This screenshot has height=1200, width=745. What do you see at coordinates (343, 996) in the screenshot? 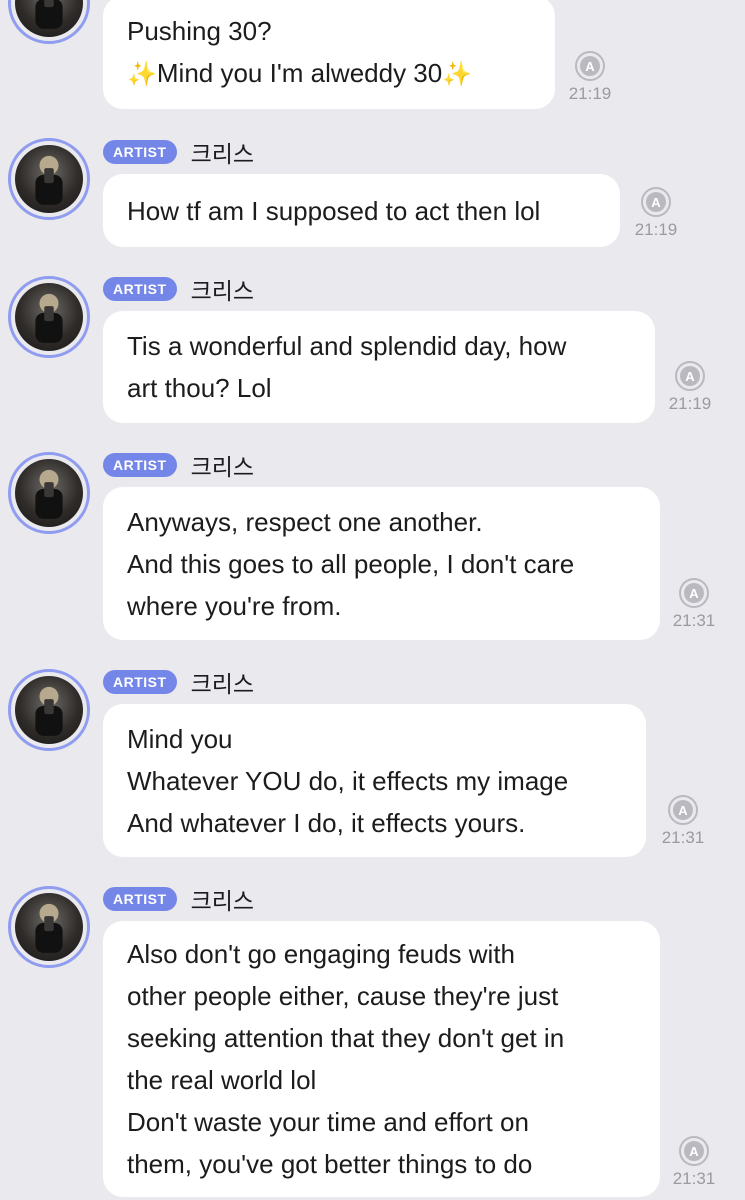
I see `message-text: other people either, cause they're just` at bounding box center [343, 996].